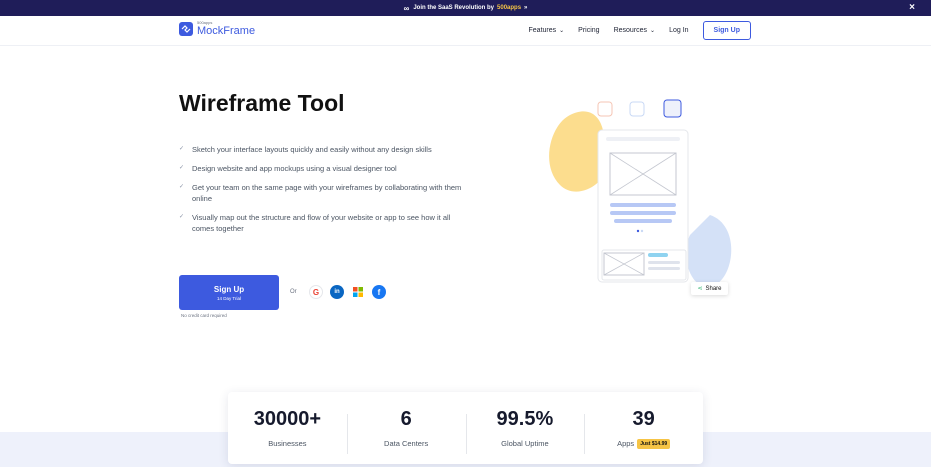 The image size is (931, 467). I want to click on share-button: ⋖ Share, so click(709, 288).